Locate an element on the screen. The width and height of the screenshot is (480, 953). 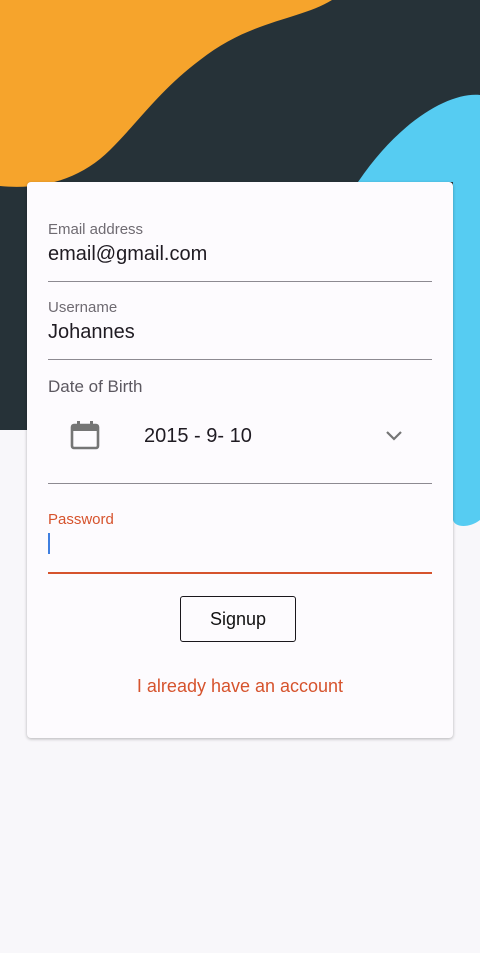
login-link: I already have an account is located at coordinates (240, 686).